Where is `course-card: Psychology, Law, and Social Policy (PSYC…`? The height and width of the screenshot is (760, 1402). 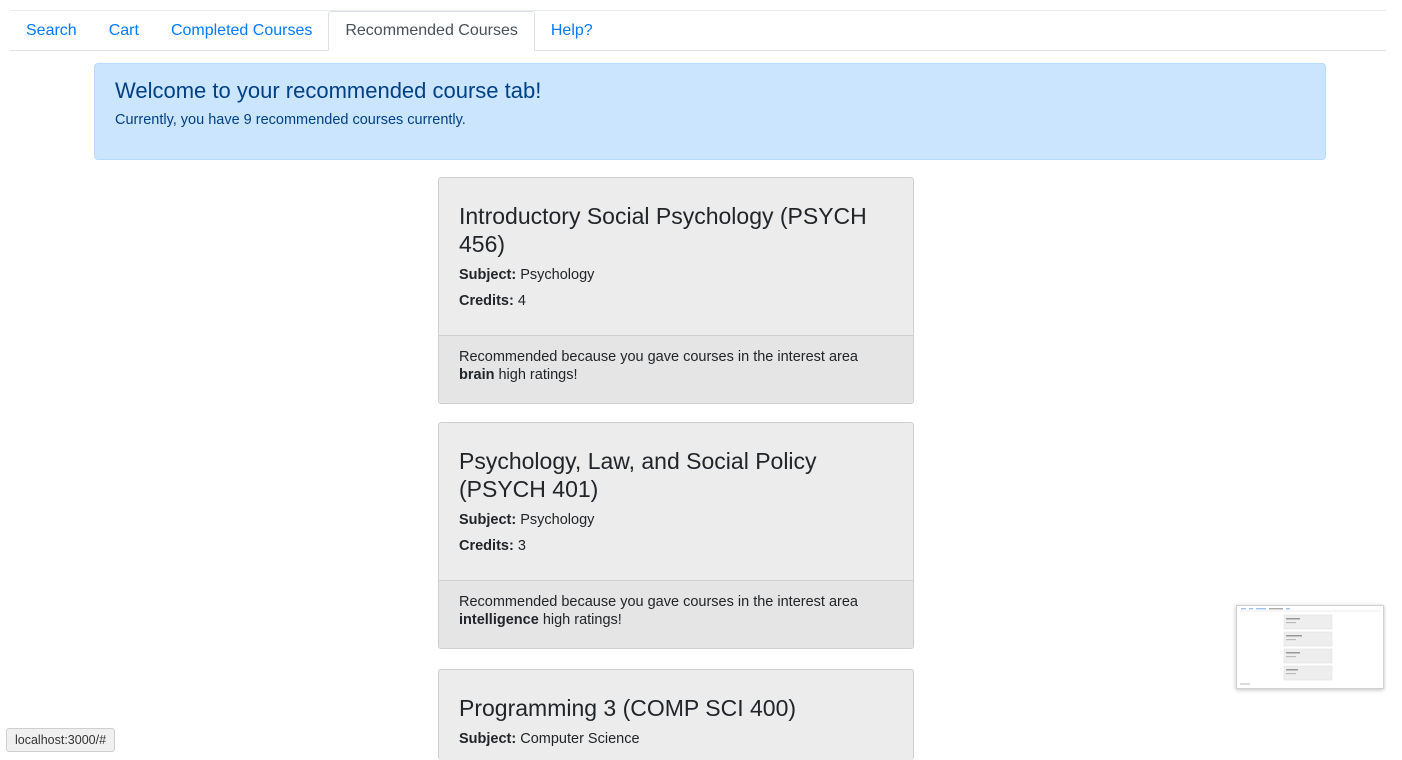
course-card: Psychology, Law, and Social Policy (PSYC… is located at coordinates (676, 535).